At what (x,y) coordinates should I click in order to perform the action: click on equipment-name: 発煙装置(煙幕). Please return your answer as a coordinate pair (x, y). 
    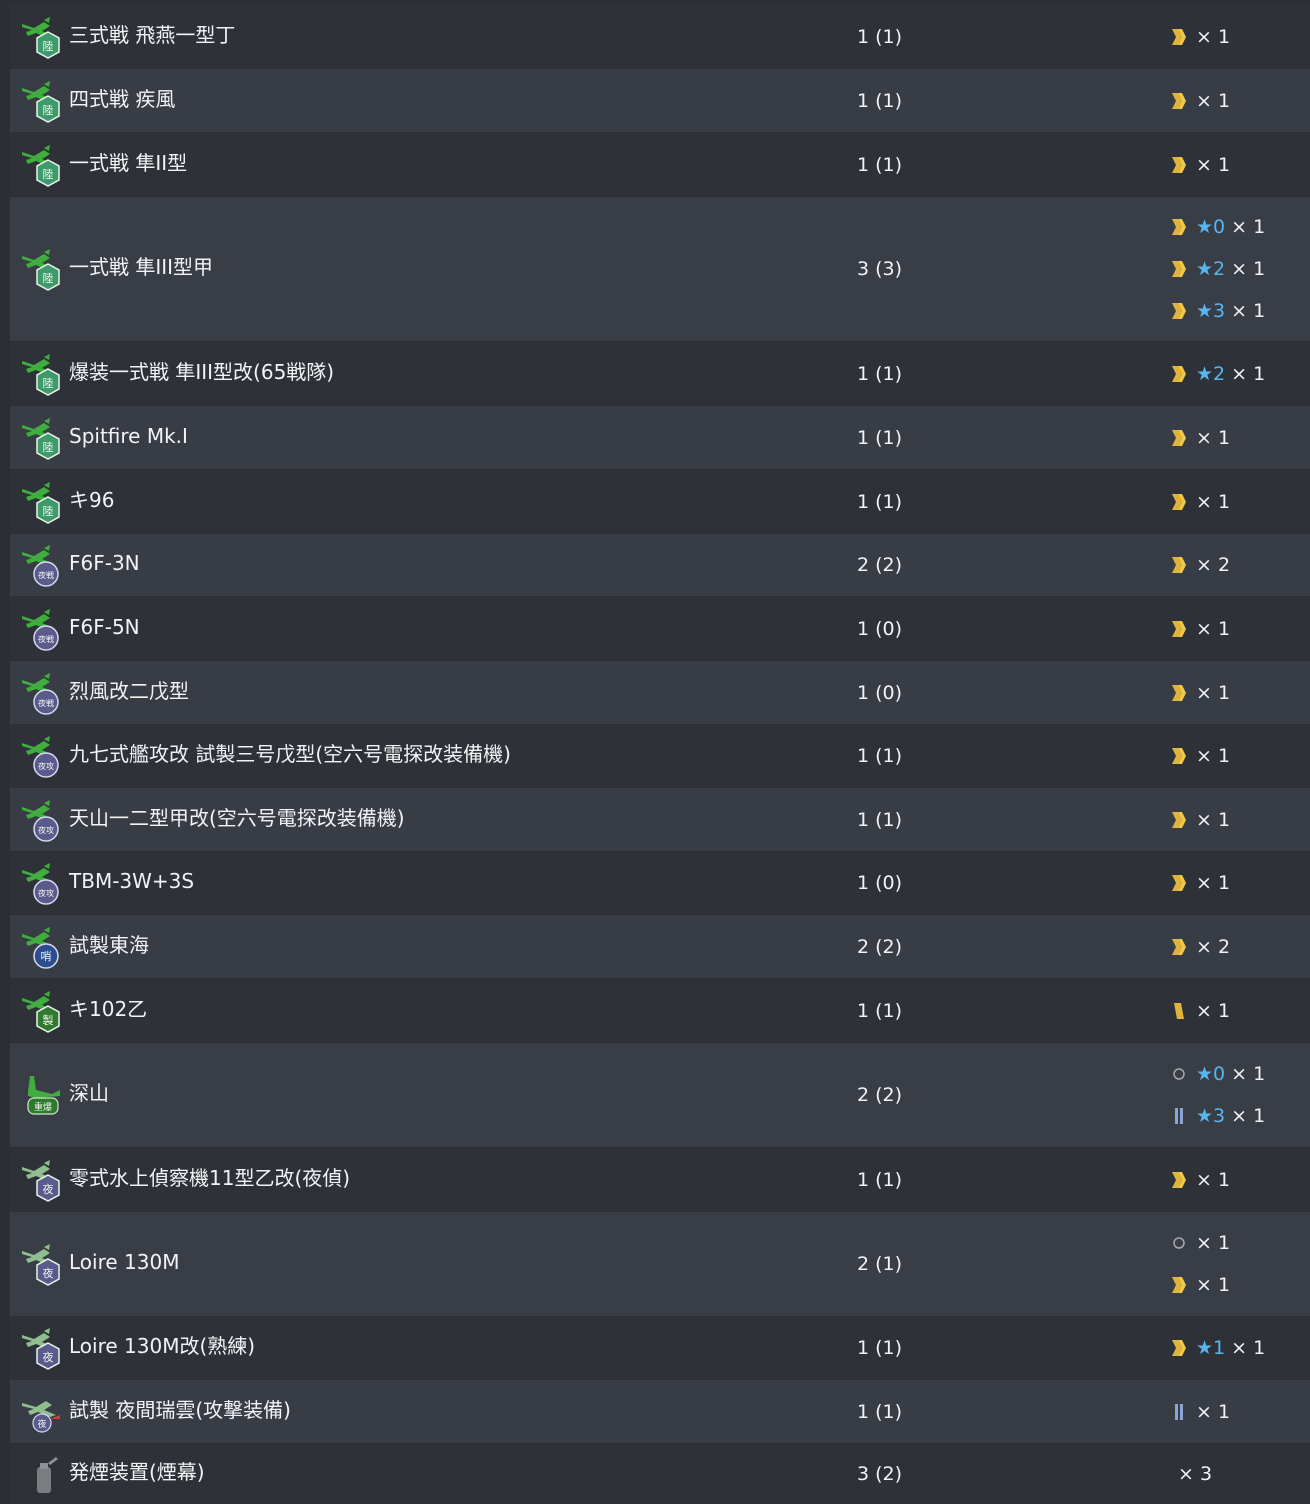
    Looking at the image, I should click on (137, 1472).